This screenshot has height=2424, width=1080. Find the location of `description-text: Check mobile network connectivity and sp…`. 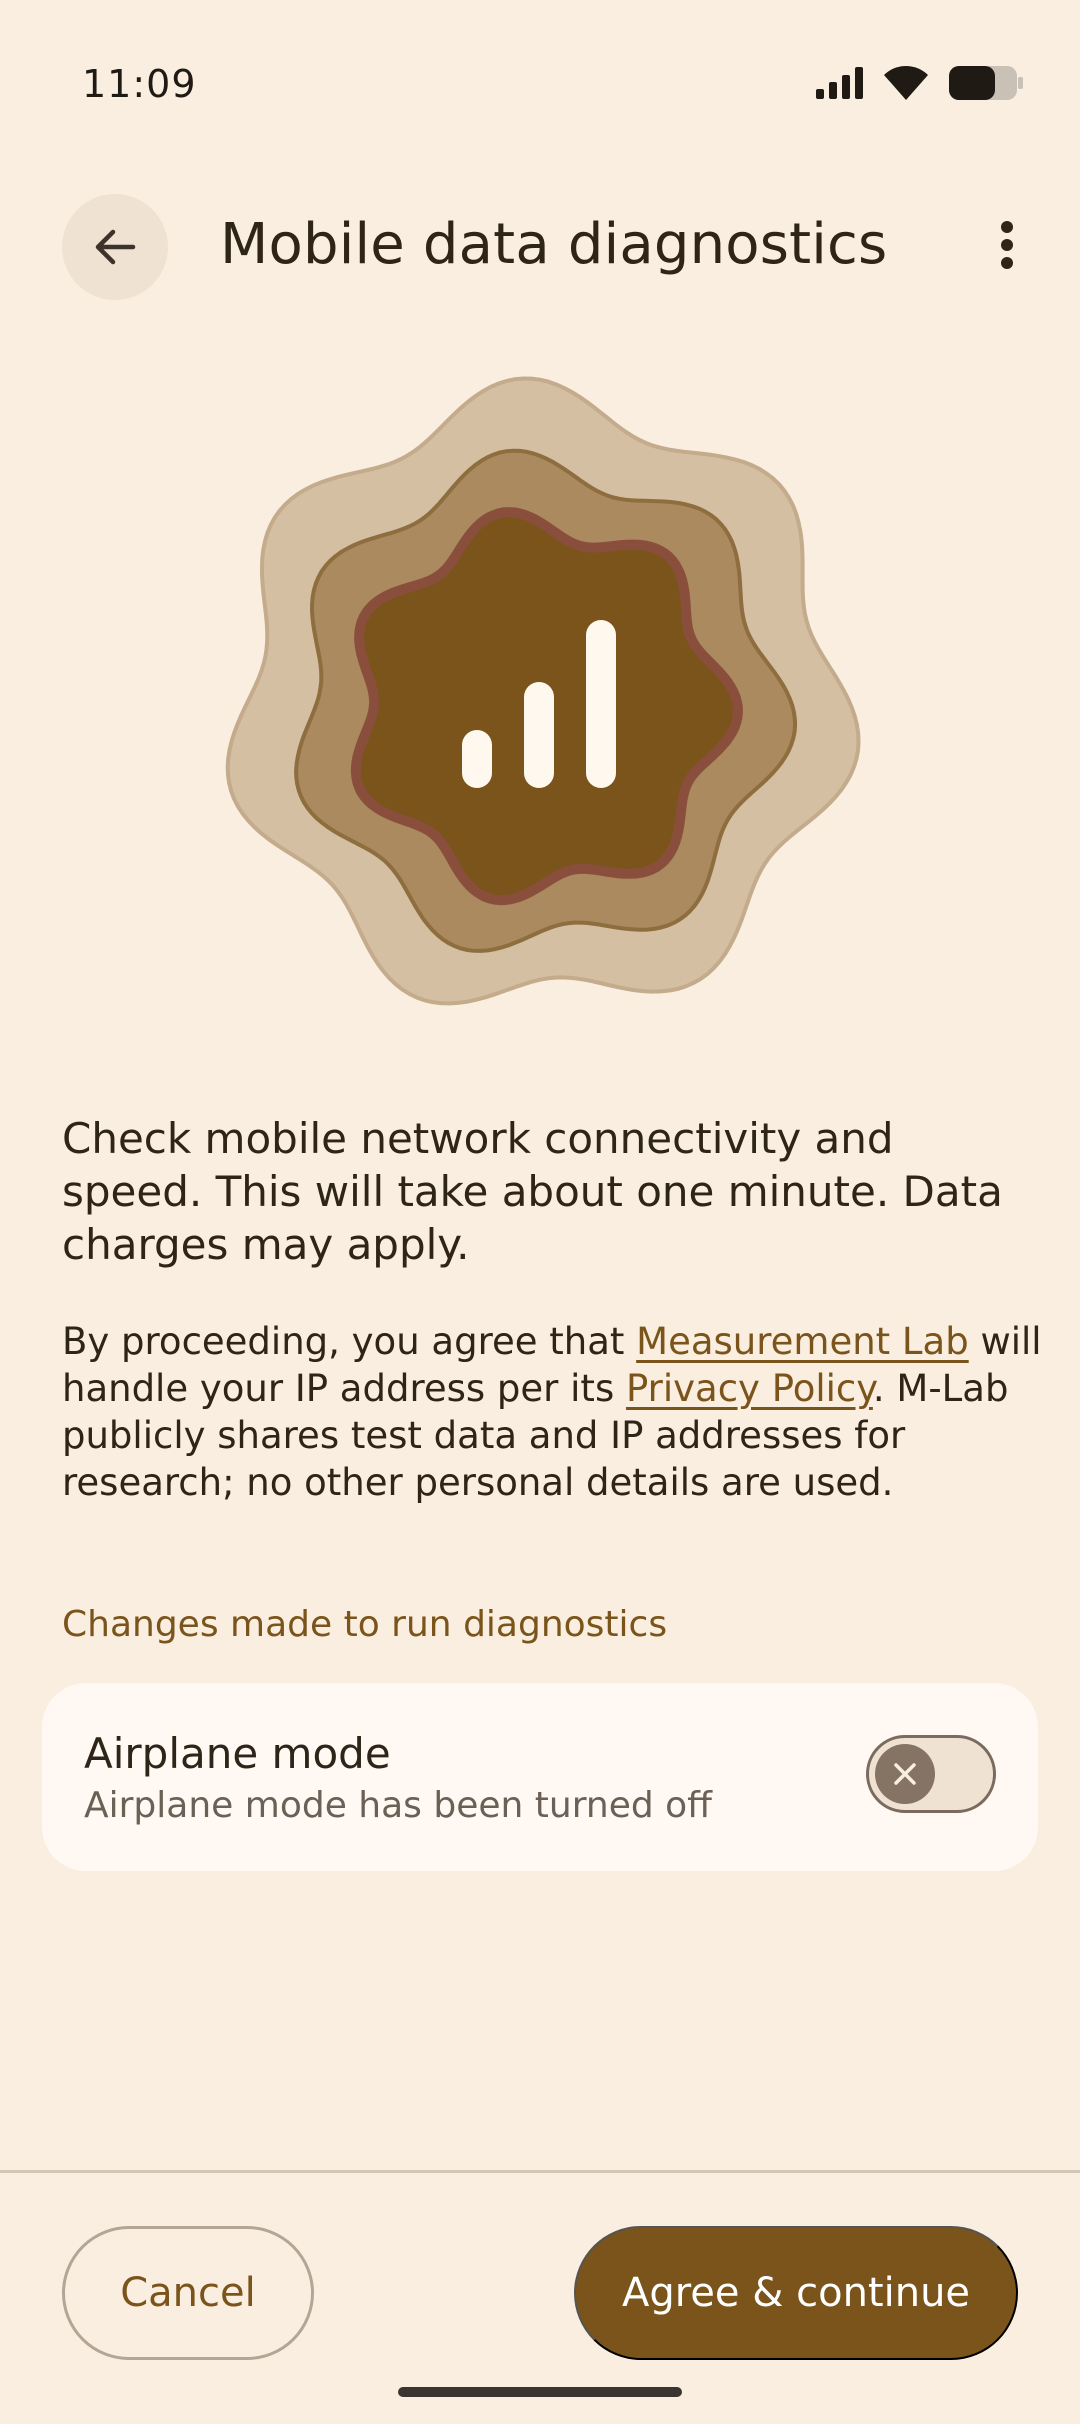

description-text: Check mobile network connectivity and sp… is located at coordinates (532, 1191).